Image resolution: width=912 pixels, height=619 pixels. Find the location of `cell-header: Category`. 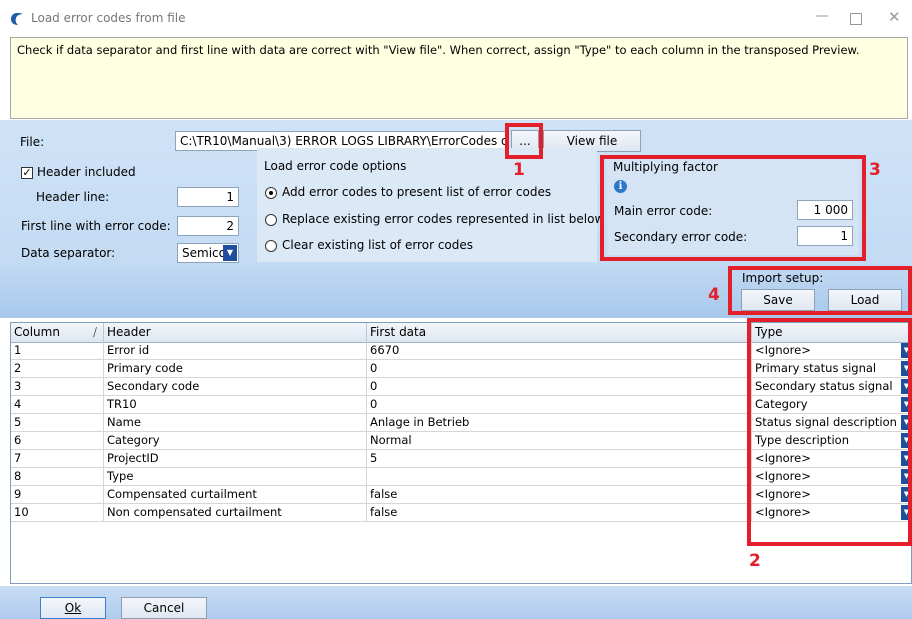

cell-header: Category is located at coordinates (235, 440).